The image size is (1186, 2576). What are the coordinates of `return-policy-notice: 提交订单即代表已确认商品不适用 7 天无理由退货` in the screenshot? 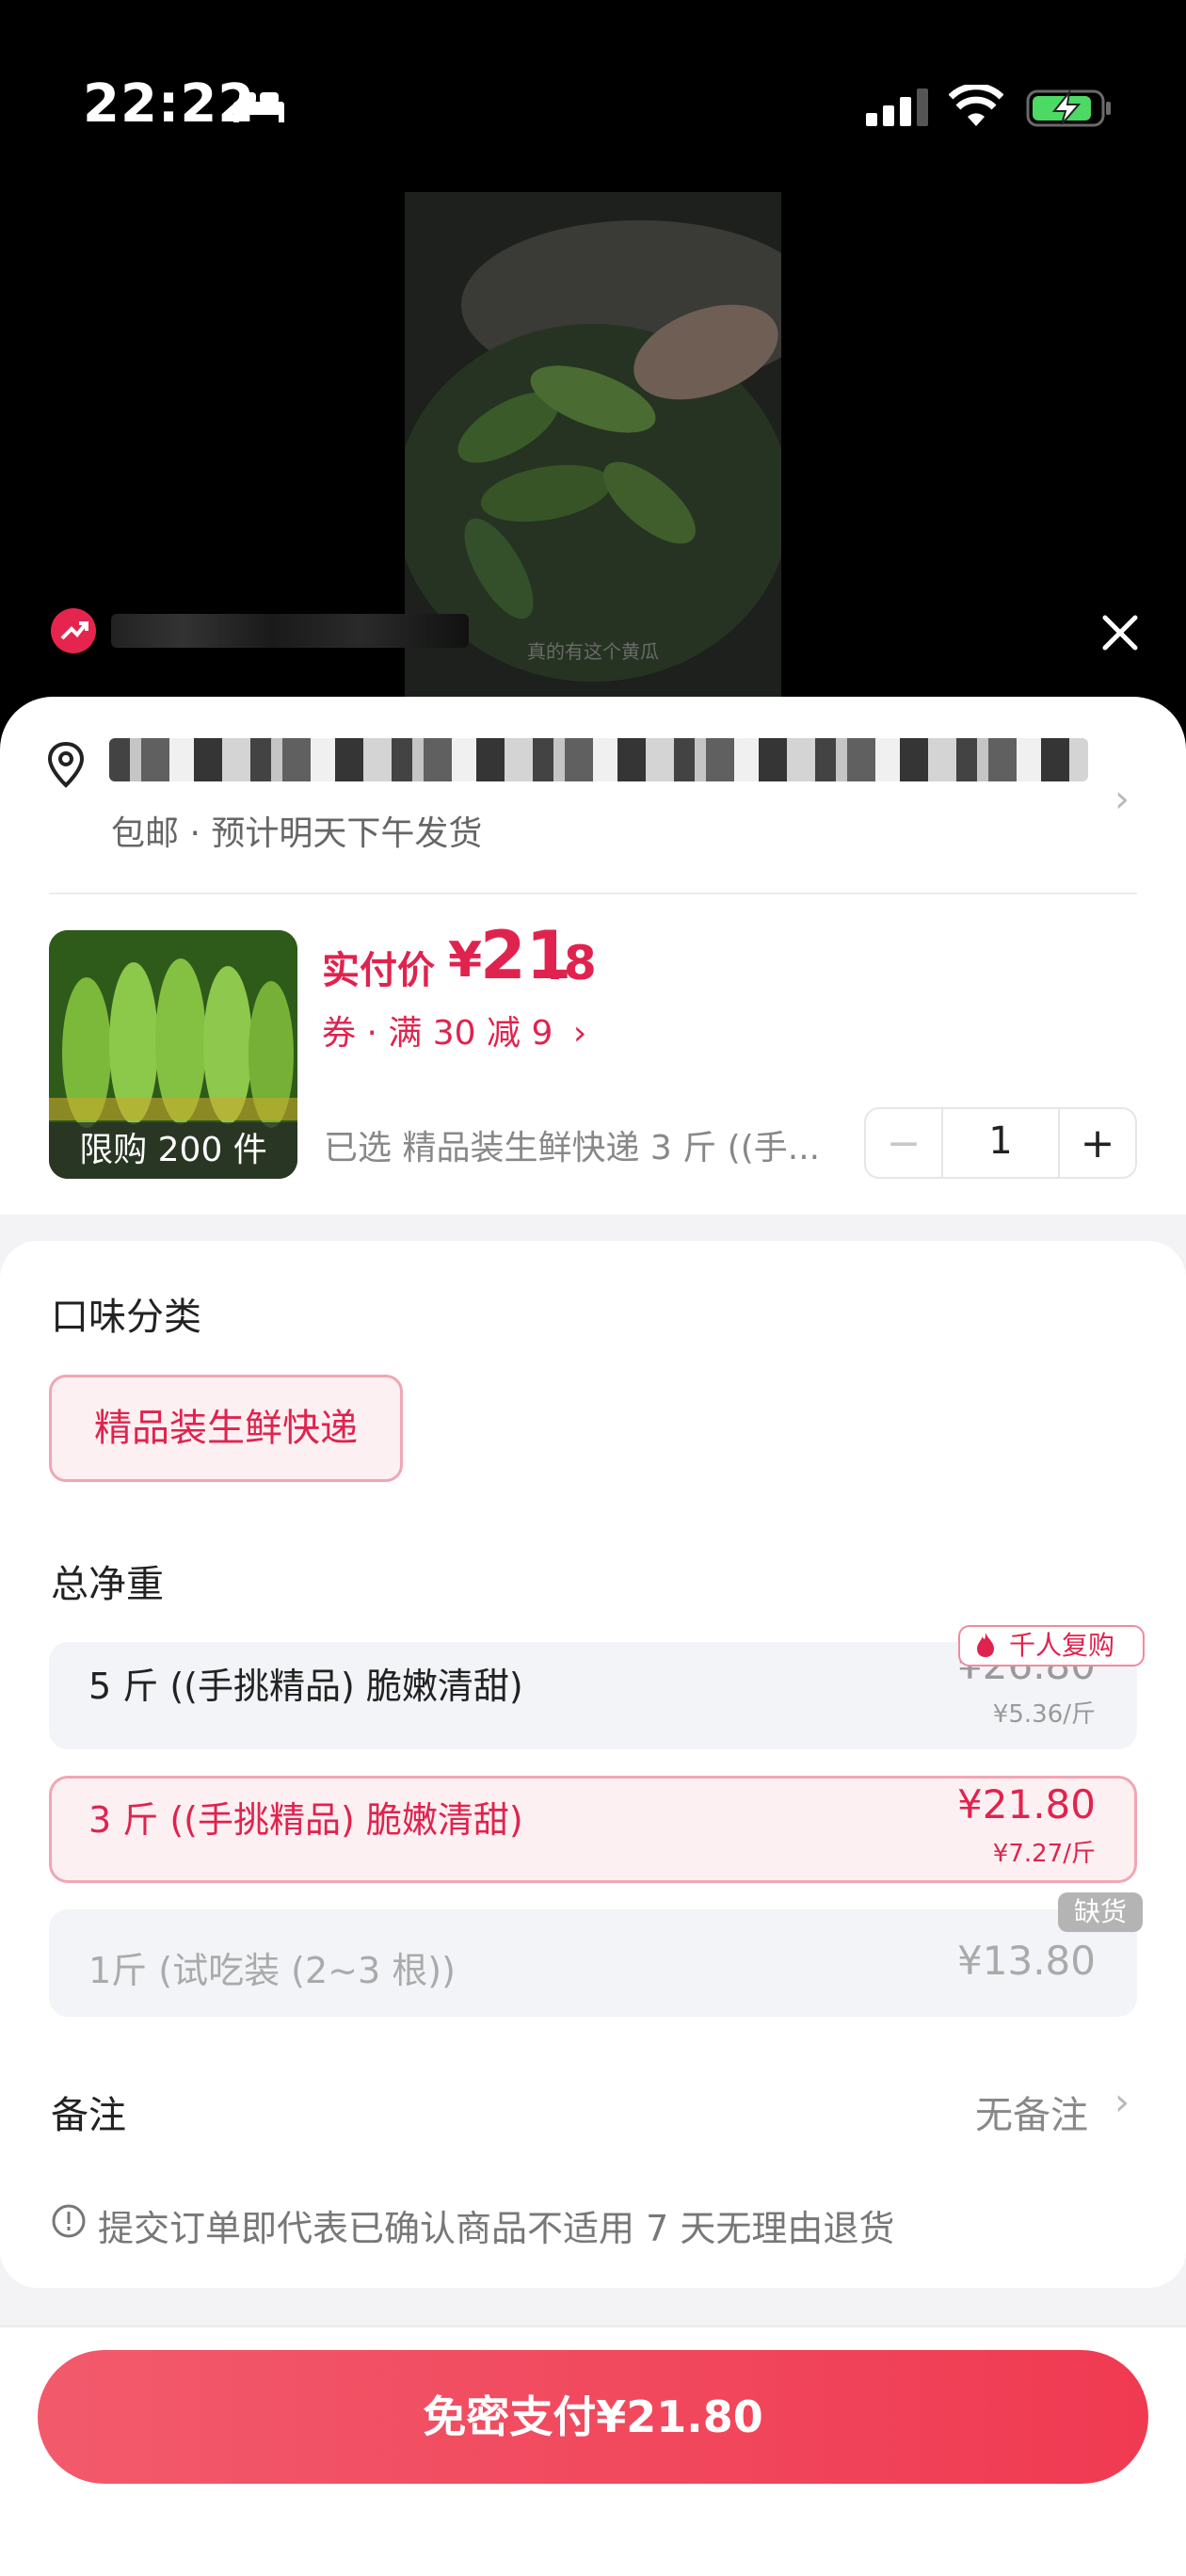 It's located at (496, 2228).